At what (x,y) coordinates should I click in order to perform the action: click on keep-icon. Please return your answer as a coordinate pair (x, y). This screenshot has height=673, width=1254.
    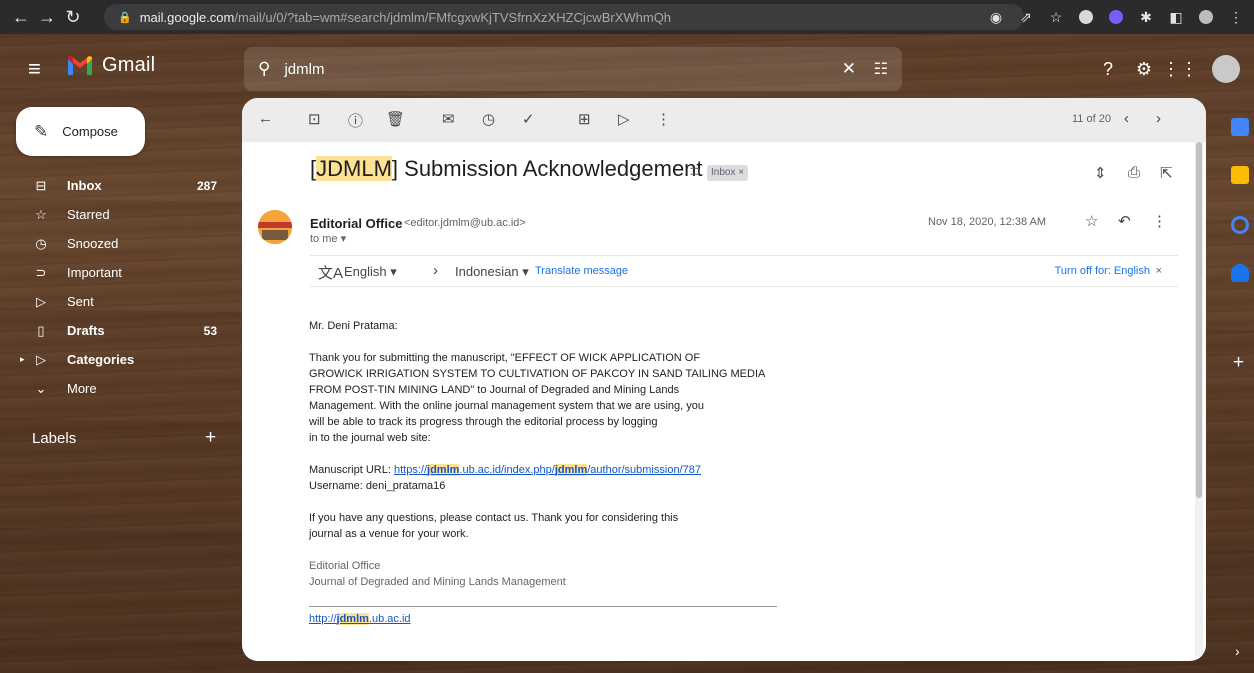
    Looking at the image, I should click on (1240, 175).